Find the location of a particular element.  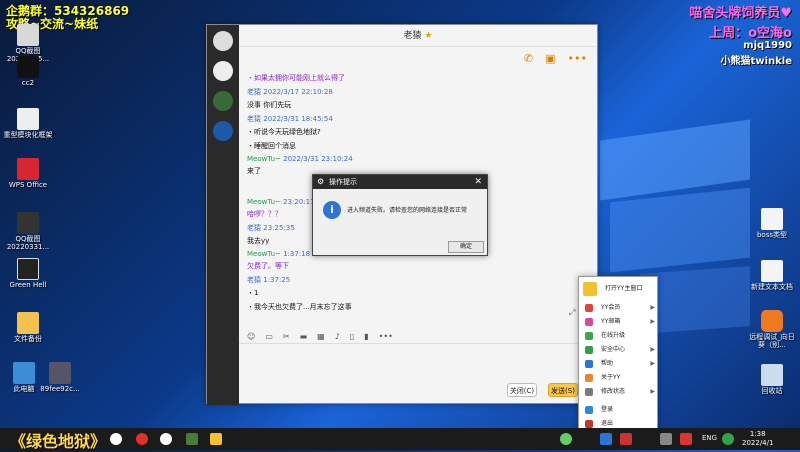

menu-item-help: 帮助 ▶ is located at coordinates (619, 364).